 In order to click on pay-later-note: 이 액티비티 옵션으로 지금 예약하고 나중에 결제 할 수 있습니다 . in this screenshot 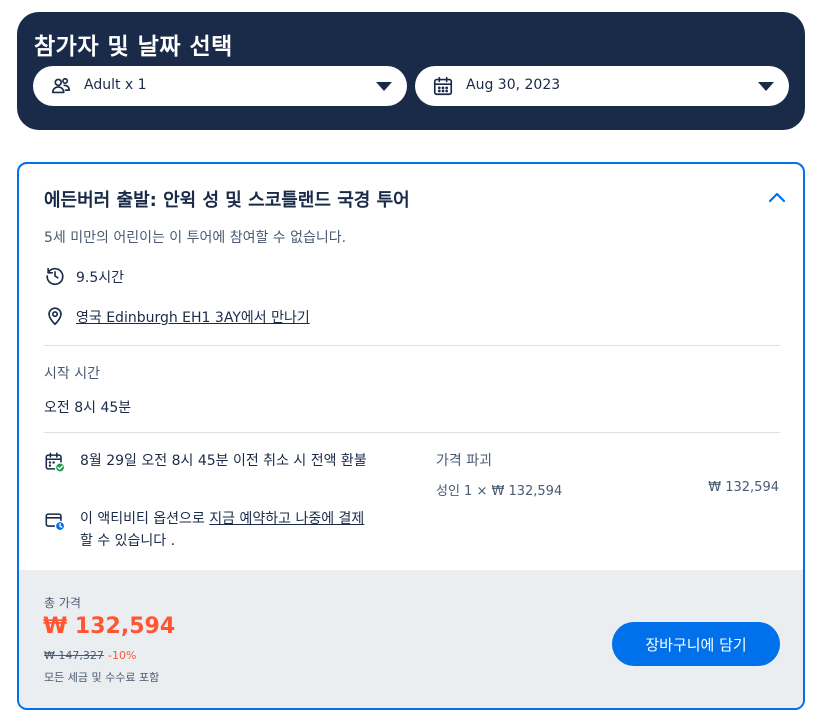, I will do `click(230, 530)`.